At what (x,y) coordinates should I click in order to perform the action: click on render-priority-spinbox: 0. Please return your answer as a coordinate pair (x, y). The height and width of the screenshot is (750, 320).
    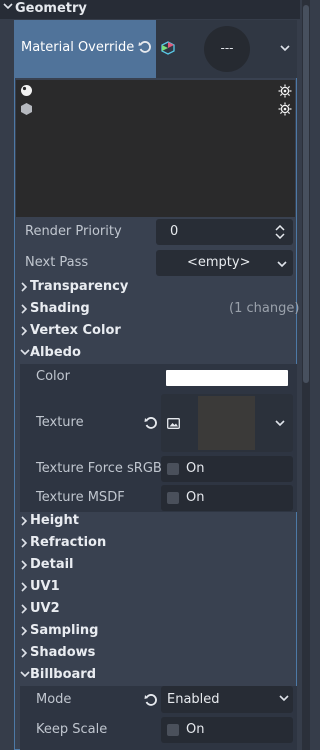
    Looking at the image, I should click on (224, 232).